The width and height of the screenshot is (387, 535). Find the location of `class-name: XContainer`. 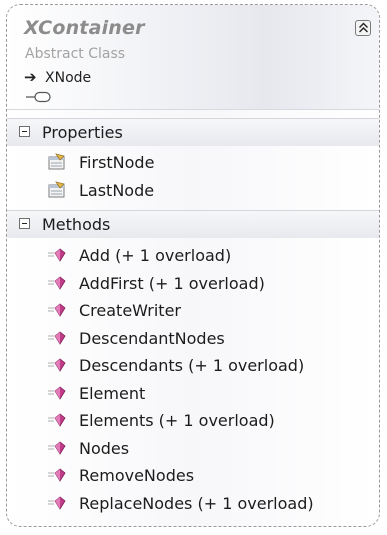

class-name: XContainer is located at coordinates (84, 28).